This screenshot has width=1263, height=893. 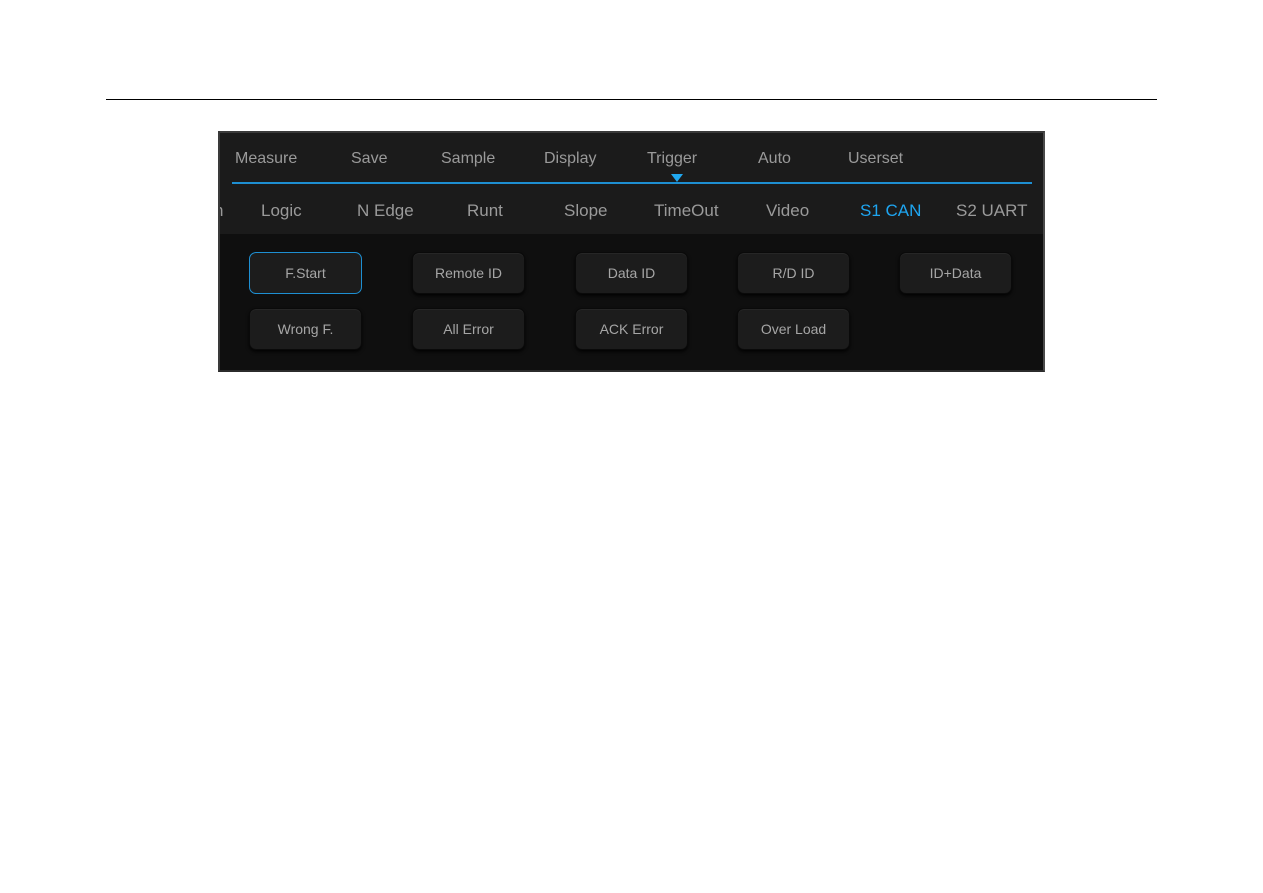 I want to click on menu-tab-measure: Measure, so click(x=266, y=159).